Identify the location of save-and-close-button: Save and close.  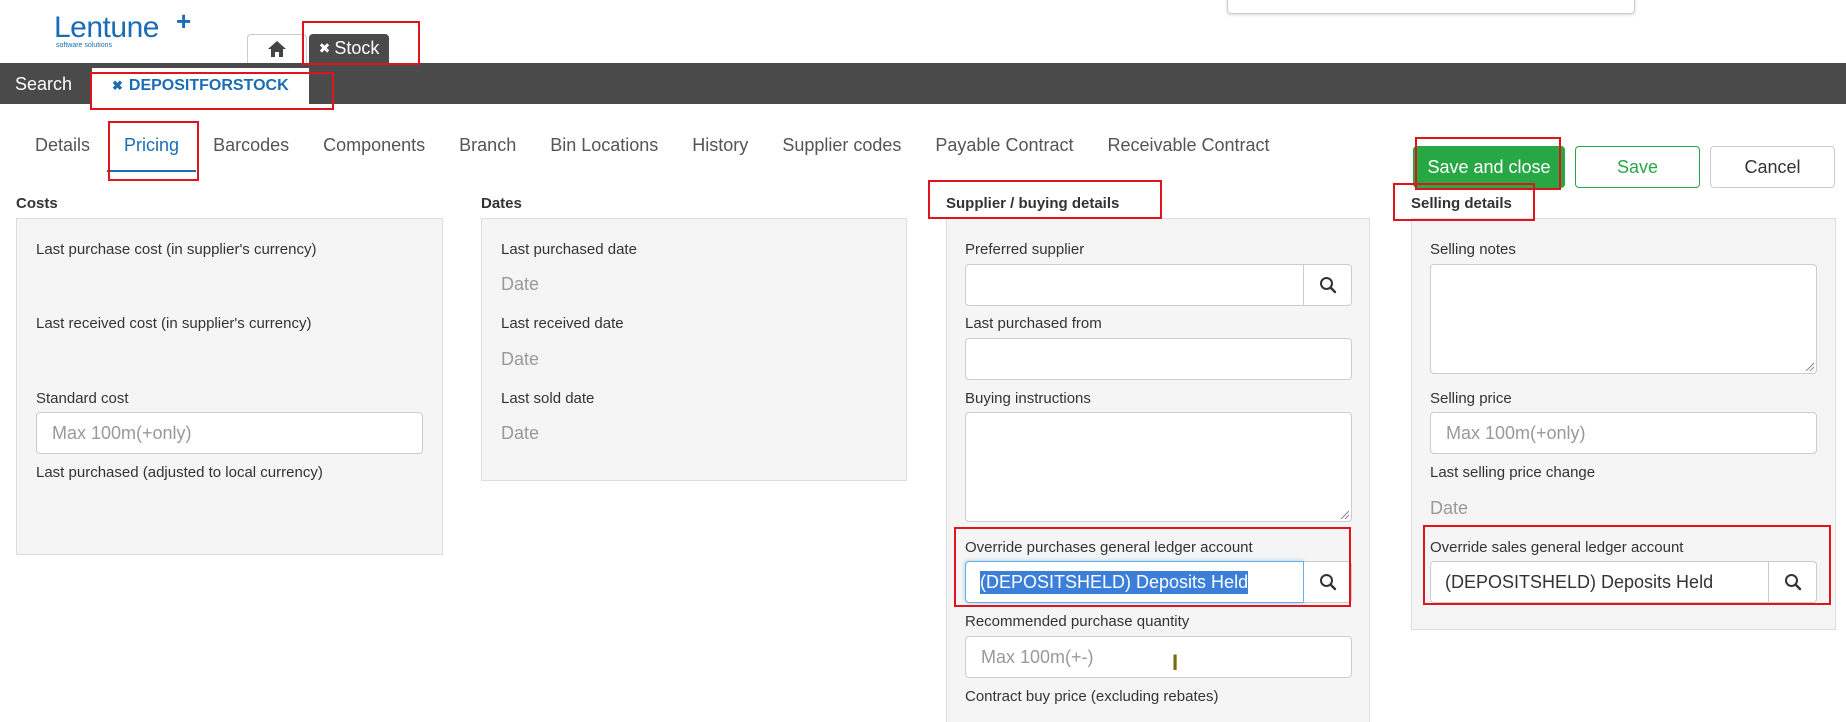
(1489, 167).